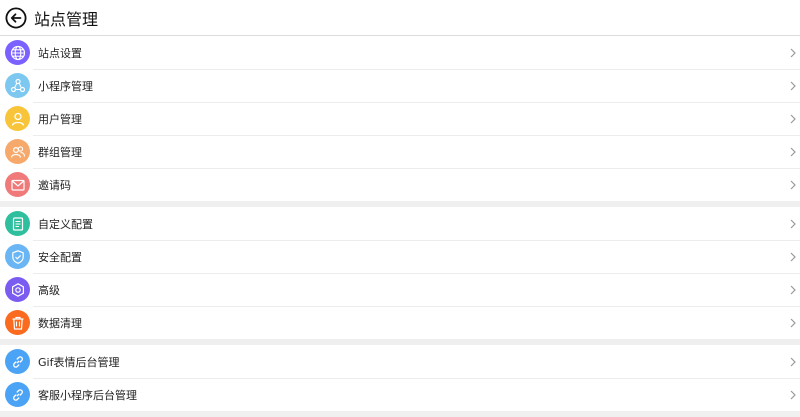  I want to click on menu-item-group-management: 群组管理, so click(400, 151).